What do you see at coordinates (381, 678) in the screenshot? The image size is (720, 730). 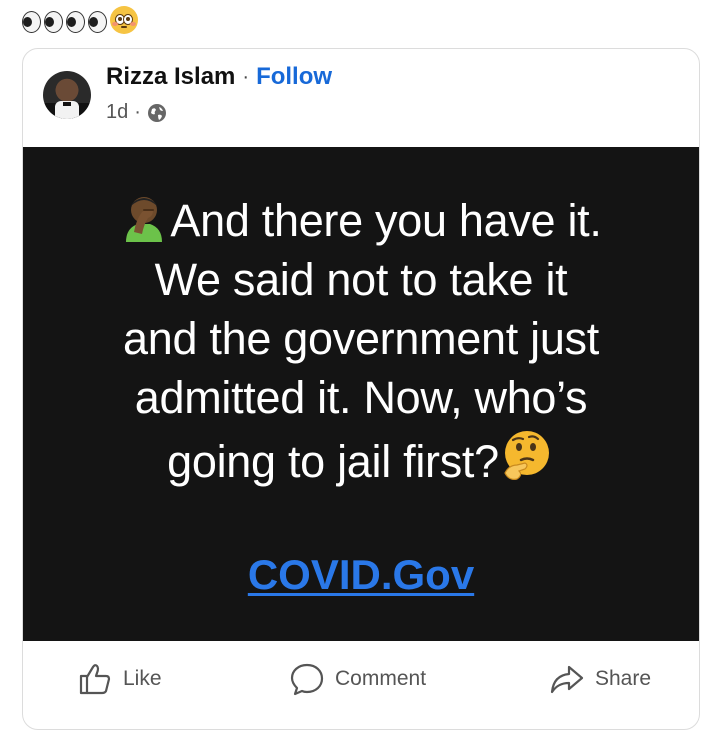 I see `comment-label: Comment` at bounding box center [381, 678].